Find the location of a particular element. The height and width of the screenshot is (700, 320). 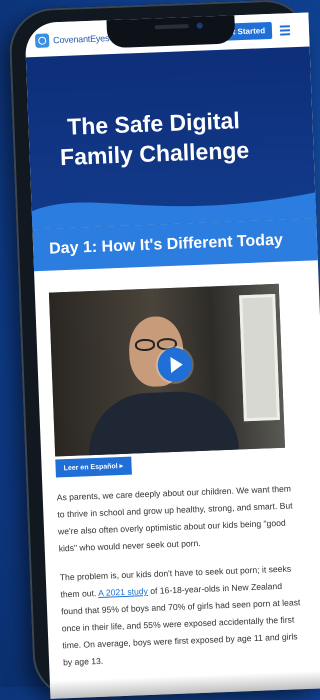

covenant-eyes-logo-icon is located at coordinates (42, 40).